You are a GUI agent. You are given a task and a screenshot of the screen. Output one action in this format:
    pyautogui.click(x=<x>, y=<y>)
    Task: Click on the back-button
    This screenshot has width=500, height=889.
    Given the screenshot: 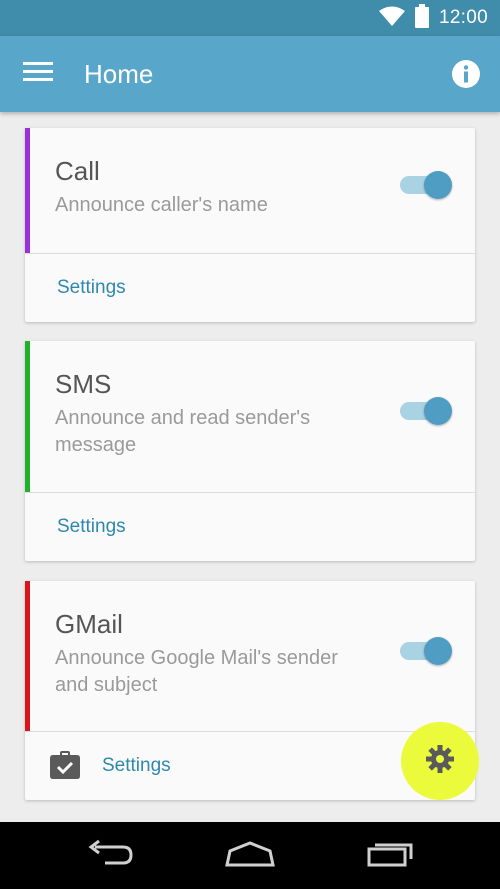 What is the action you would take?
    pyautogui.click(x=110, y=856)
    